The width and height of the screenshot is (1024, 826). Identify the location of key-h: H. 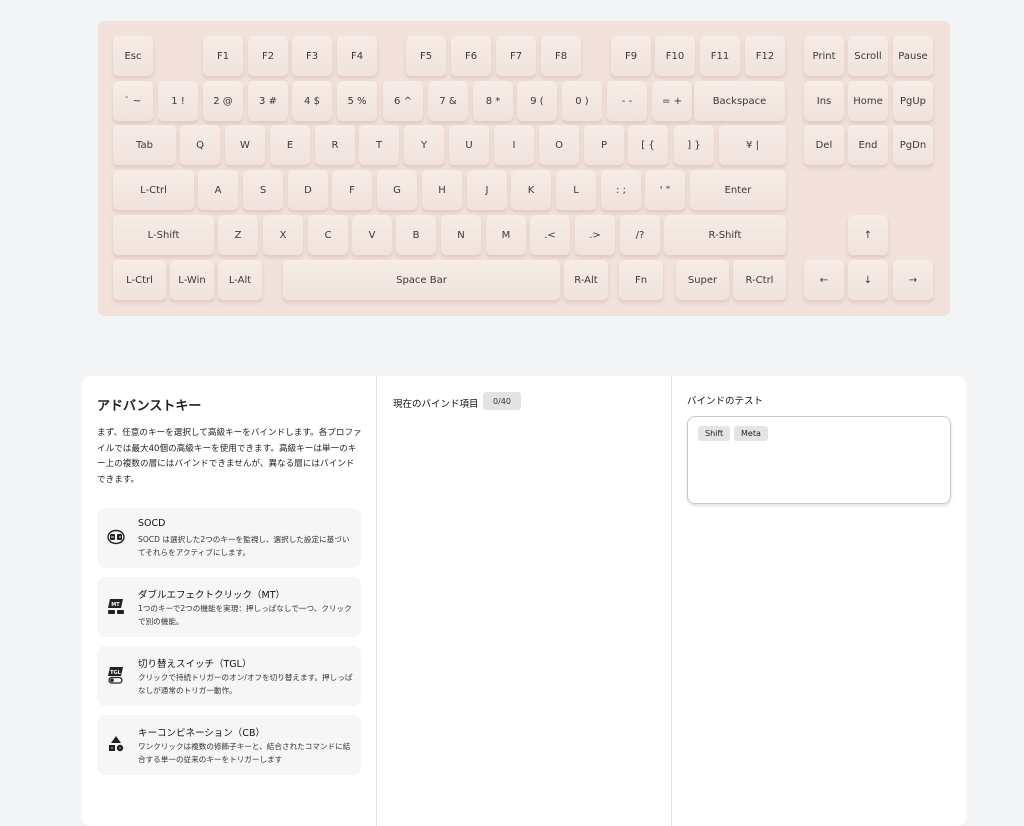
(442, 190).